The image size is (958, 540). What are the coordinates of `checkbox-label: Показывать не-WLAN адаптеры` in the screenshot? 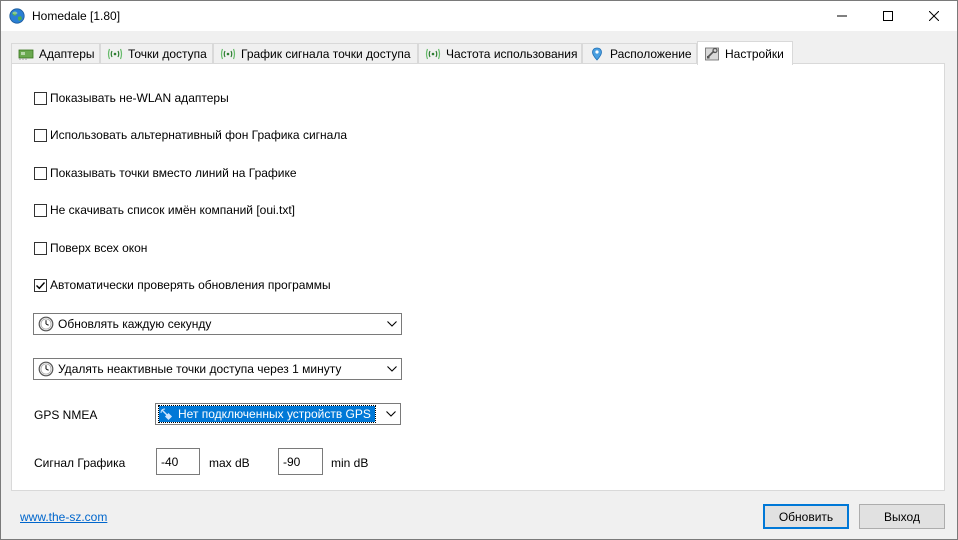 It's located at (139, 98).